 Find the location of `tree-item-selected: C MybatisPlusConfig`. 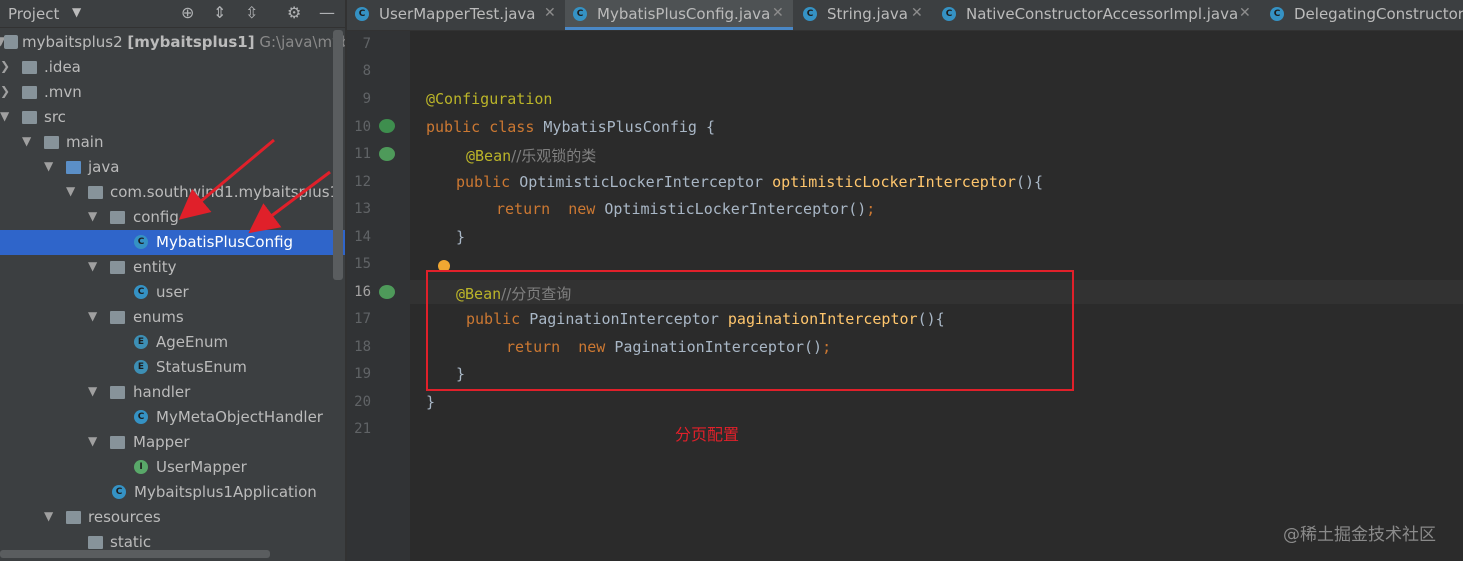

tree-item-selected: C MybatisPlusConfig is located at coordinates (172, 242).